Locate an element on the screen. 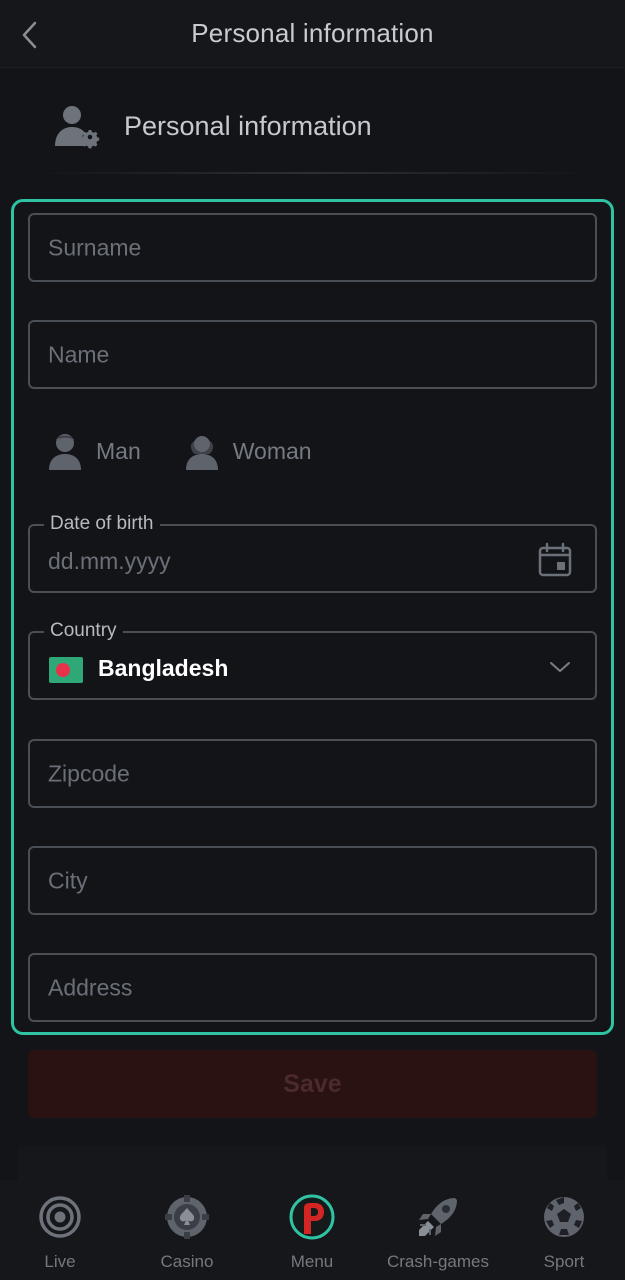 The width and height of the screenshot is (625, 1280). calendar-icon is located at coordinates (555, 560).